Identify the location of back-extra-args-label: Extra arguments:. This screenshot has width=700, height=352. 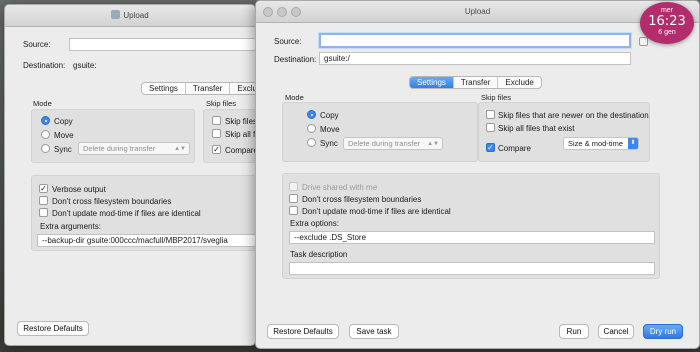
(70, 226).